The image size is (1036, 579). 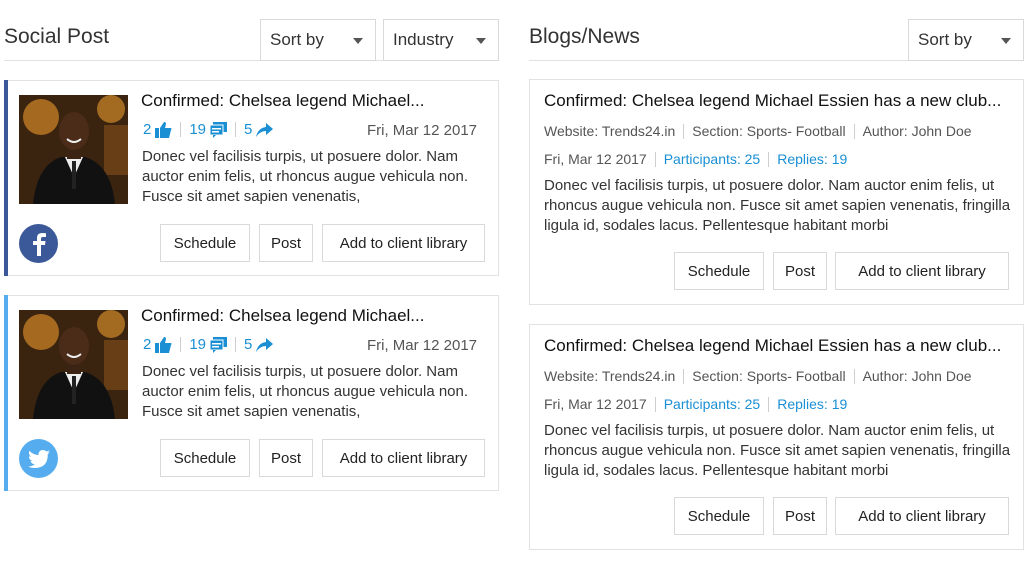 I want to click on facebook-icon, so click(x=38, y=243).